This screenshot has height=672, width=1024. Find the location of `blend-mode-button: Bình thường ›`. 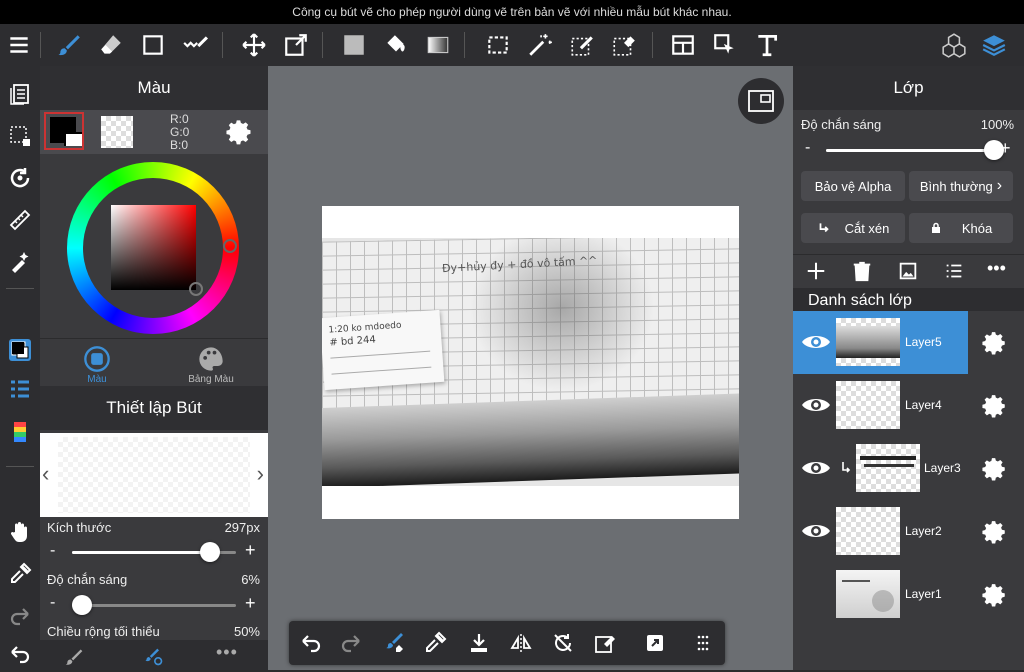

blend-mode-button: Bình thường › is located at coordinates (961, 186).